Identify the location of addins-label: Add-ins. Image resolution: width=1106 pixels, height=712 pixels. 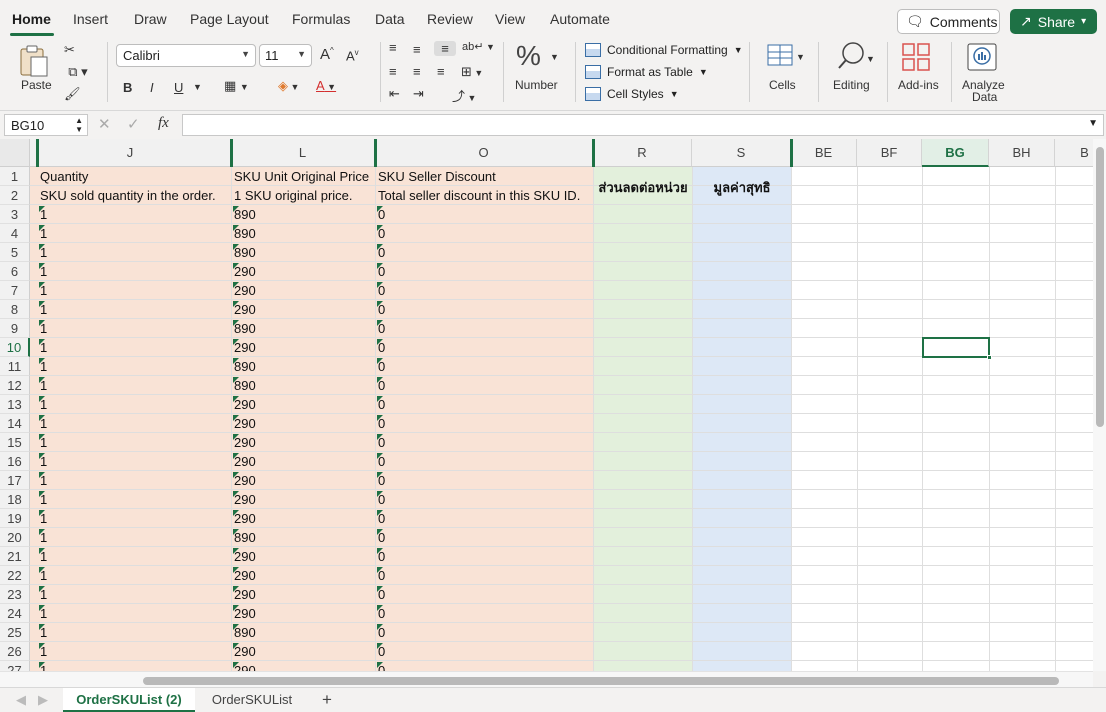
(918, 85).